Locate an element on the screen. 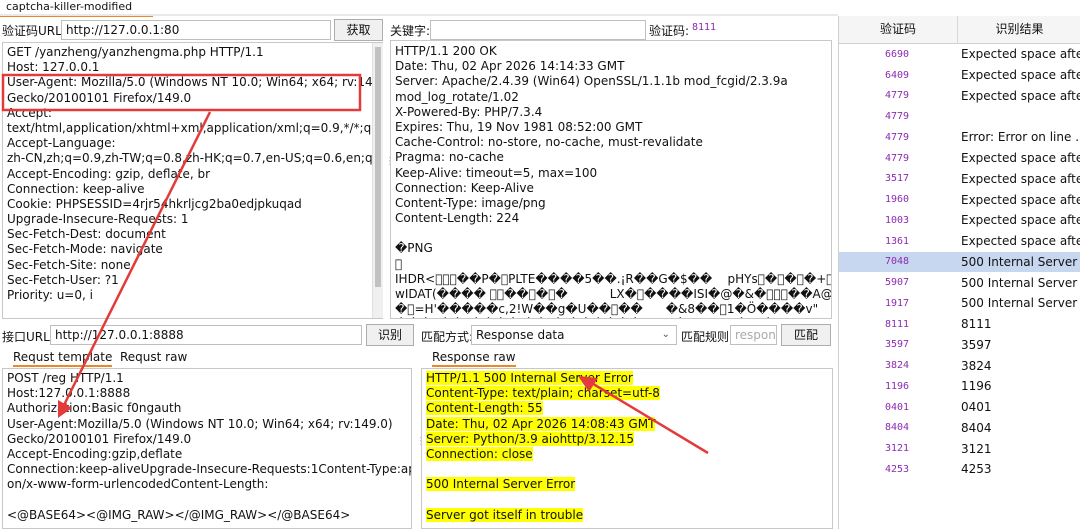 This screenshot has width=1080, height=529. annotation-arrow-right is located at coordinates (649, 417).